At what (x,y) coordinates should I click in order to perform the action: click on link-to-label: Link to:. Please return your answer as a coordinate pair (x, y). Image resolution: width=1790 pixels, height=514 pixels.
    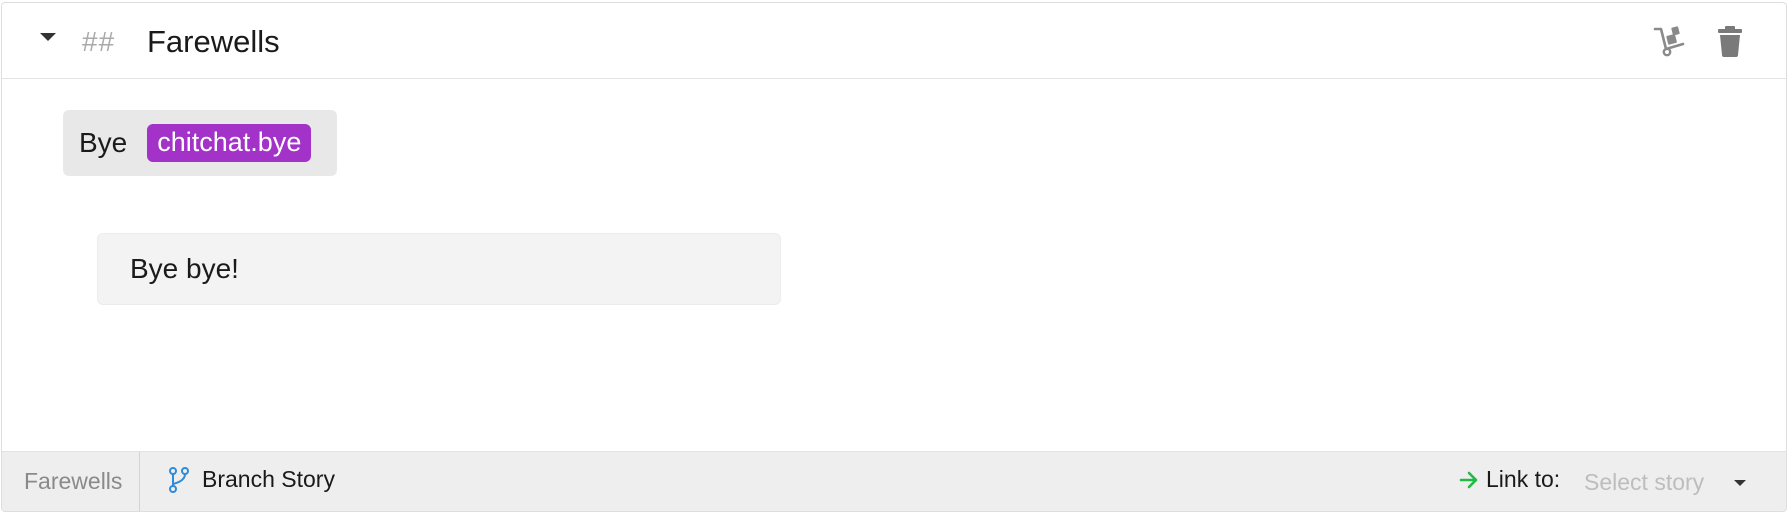
    Looking at the image, I should click on (1523, 479).